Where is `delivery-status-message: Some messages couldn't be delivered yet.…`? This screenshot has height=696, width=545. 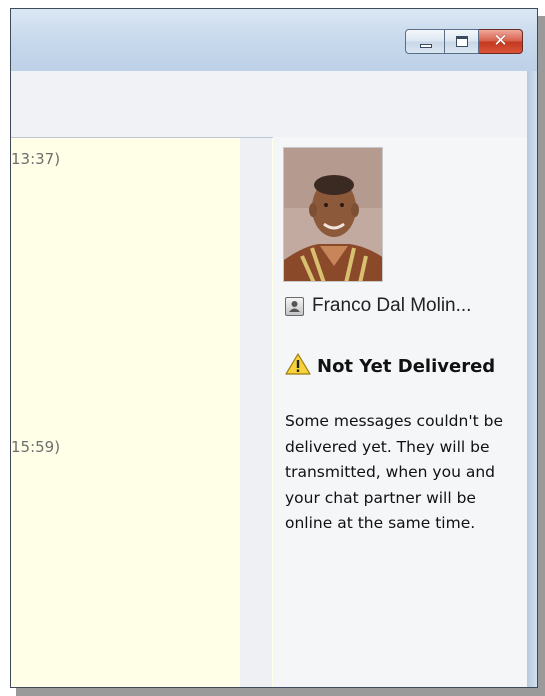
delivery-status-message: Some messages couldn't be delivered yet.… is located at coordinates (394, 472).